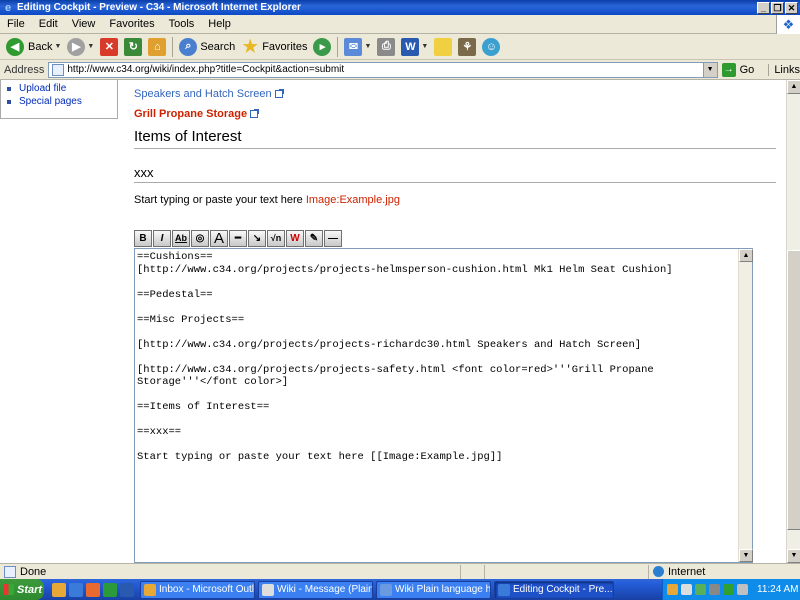 Image resolution: width=800 pixels, height=600 pixels. Describe the element at coordinates (314, 238) in the screenshot. I see `signature-button: ✎` at that location.